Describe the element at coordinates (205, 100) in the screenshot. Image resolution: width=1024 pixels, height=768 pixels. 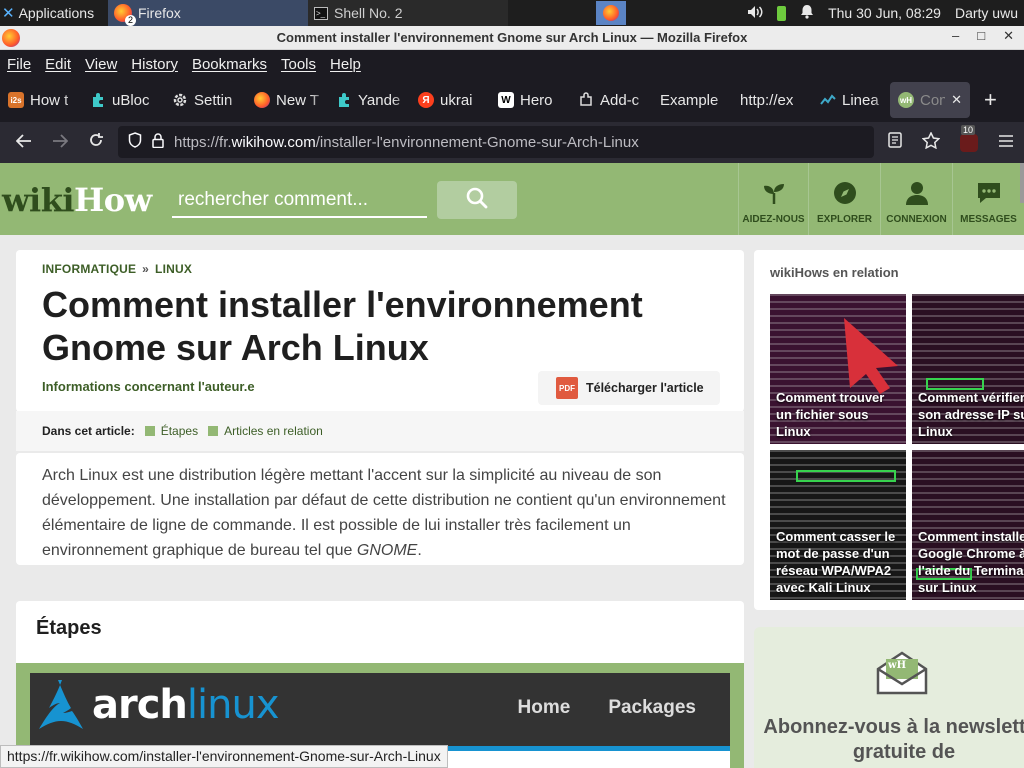
I see `tab-settings: Settin` at that location.